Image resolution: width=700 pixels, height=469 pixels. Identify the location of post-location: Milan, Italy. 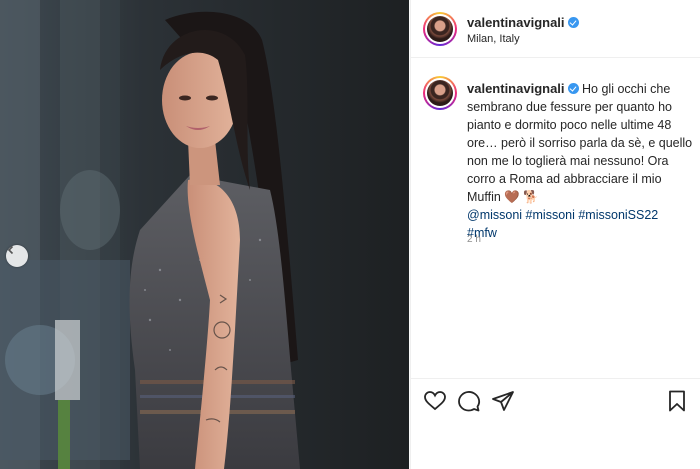
(493, 39).